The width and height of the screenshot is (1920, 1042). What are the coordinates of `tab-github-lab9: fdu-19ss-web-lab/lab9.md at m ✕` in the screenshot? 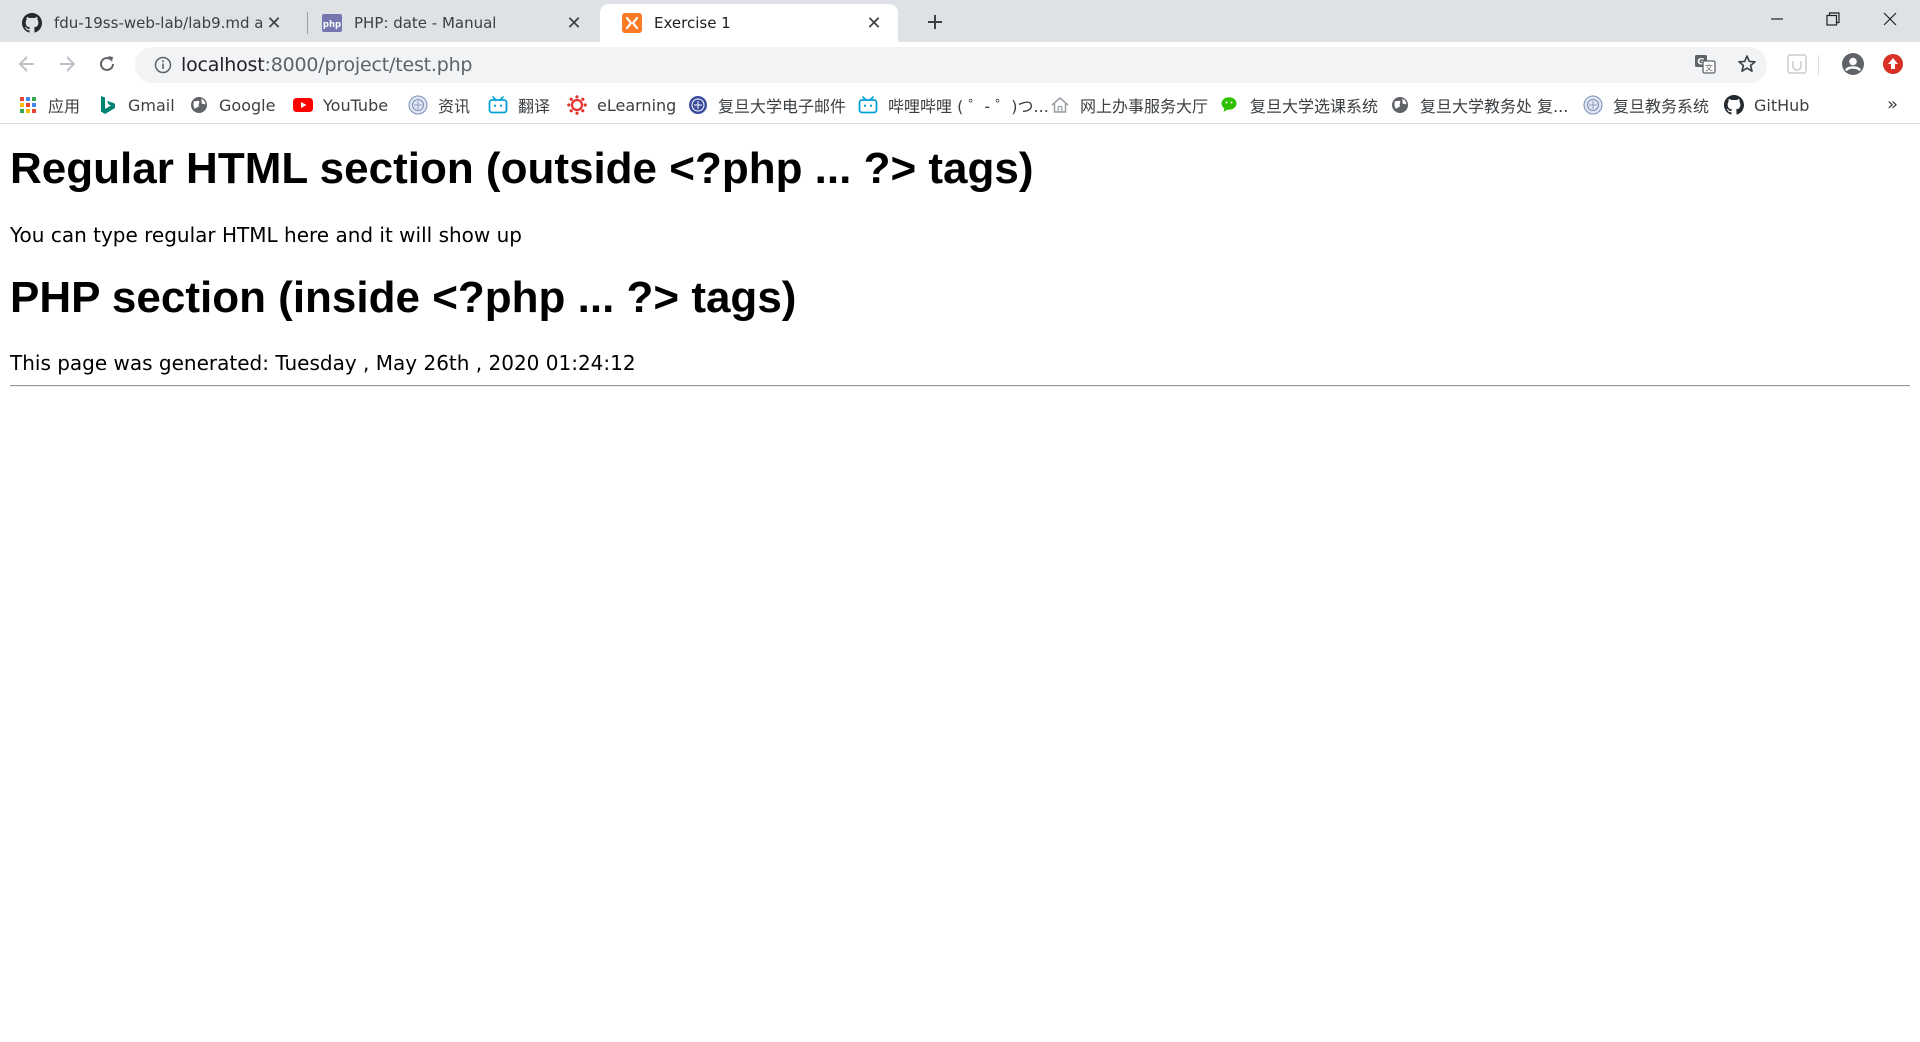 It's located at (149, 23).